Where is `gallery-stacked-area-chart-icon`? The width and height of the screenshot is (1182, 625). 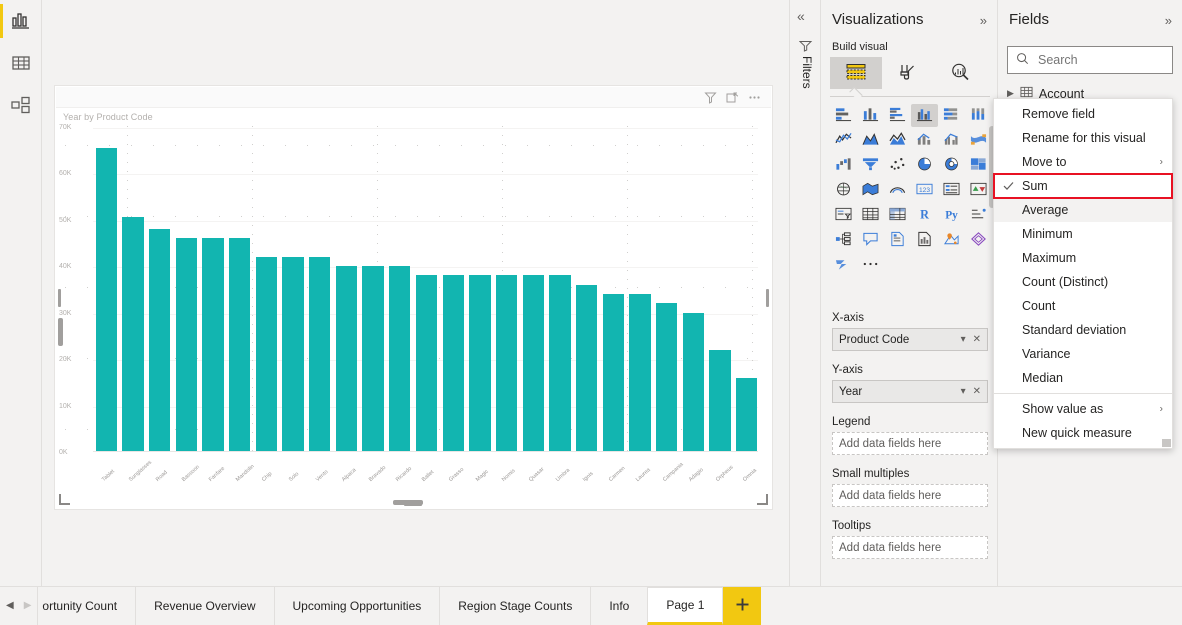
gallery-stacked-area-chart-icon is located at coordinates (897, 140).